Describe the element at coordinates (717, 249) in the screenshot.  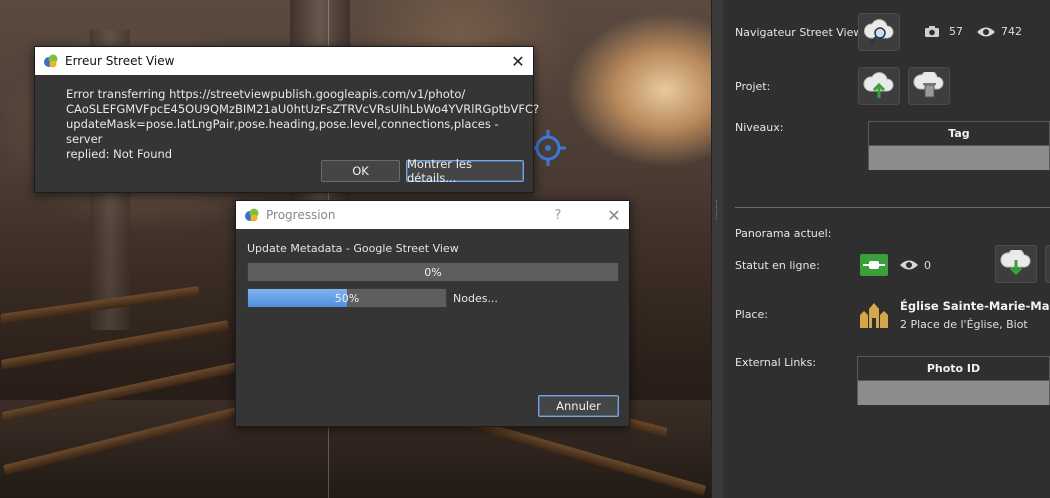
I see `panel-splitter` at that location.